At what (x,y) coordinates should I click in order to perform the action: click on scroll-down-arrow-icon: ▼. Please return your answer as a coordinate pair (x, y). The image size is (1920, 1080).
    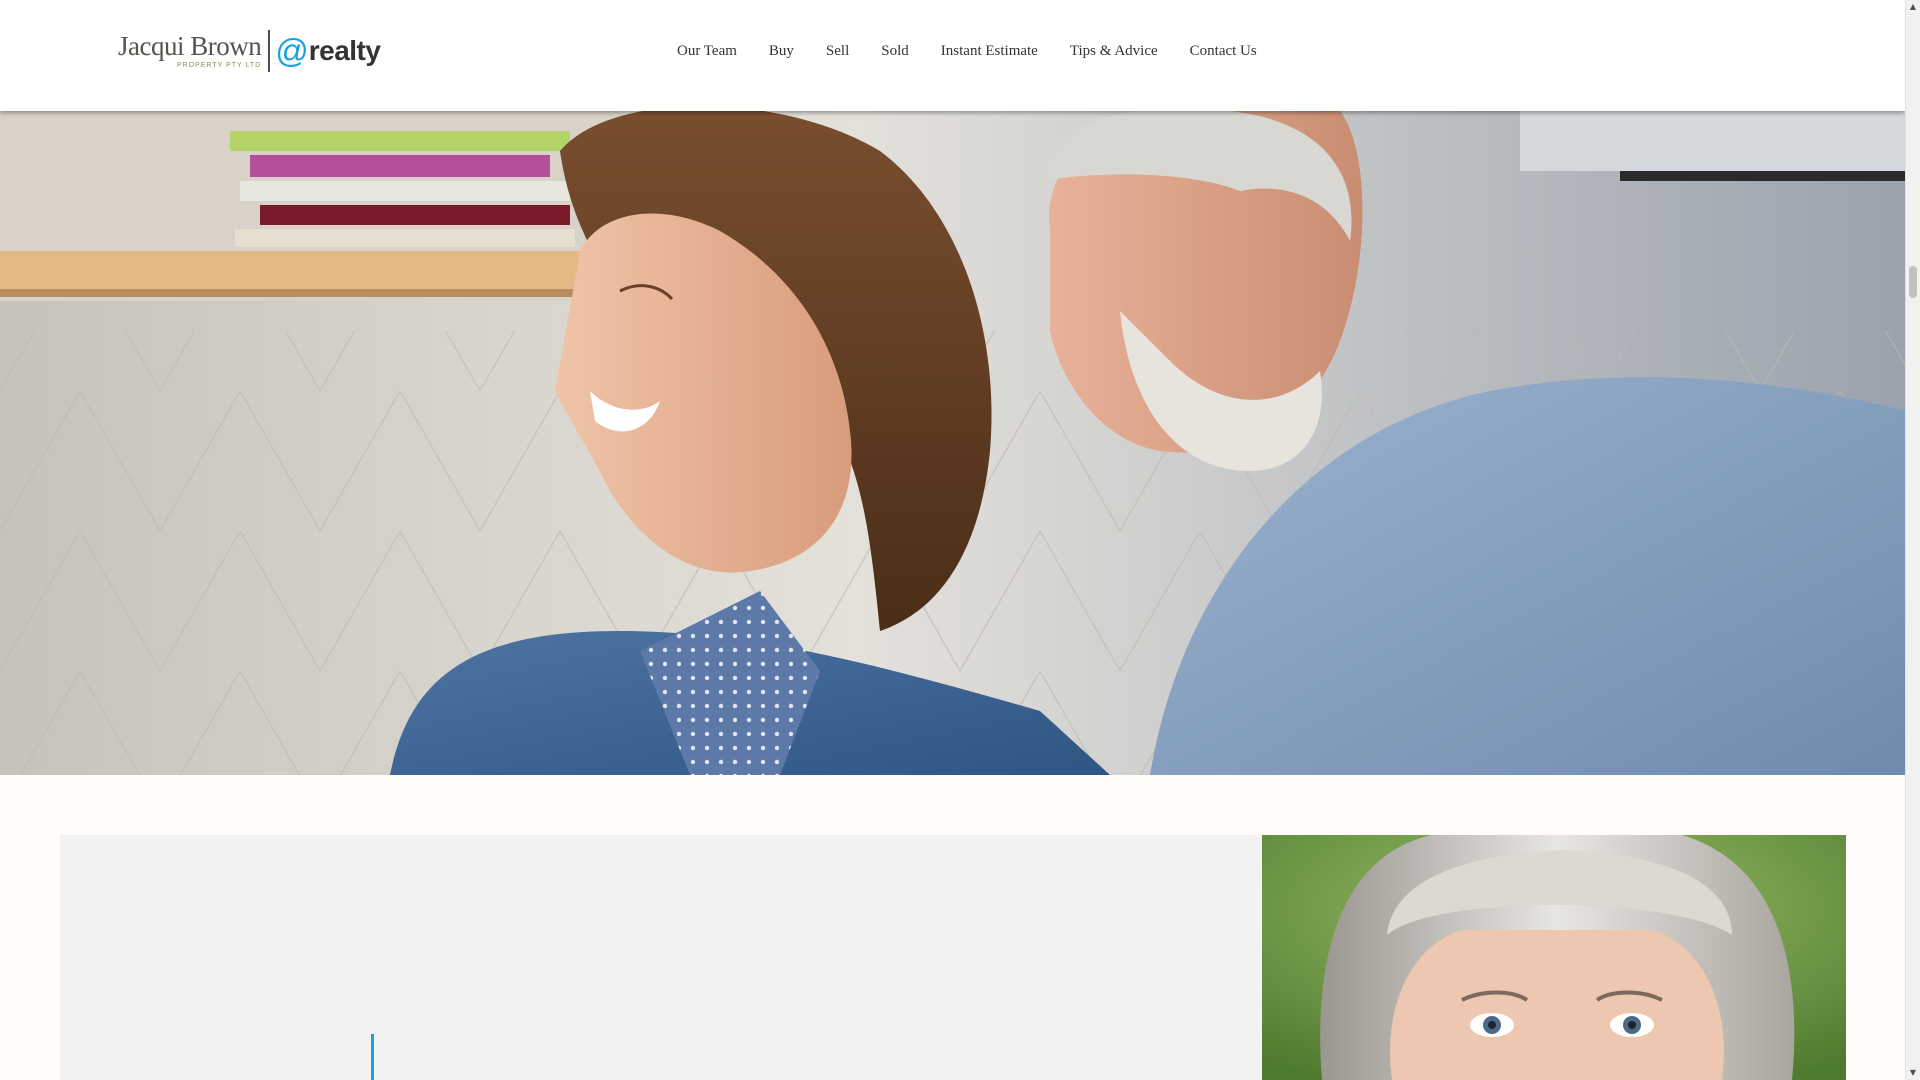
    Looking at the image, I should click on (1913, 1073).